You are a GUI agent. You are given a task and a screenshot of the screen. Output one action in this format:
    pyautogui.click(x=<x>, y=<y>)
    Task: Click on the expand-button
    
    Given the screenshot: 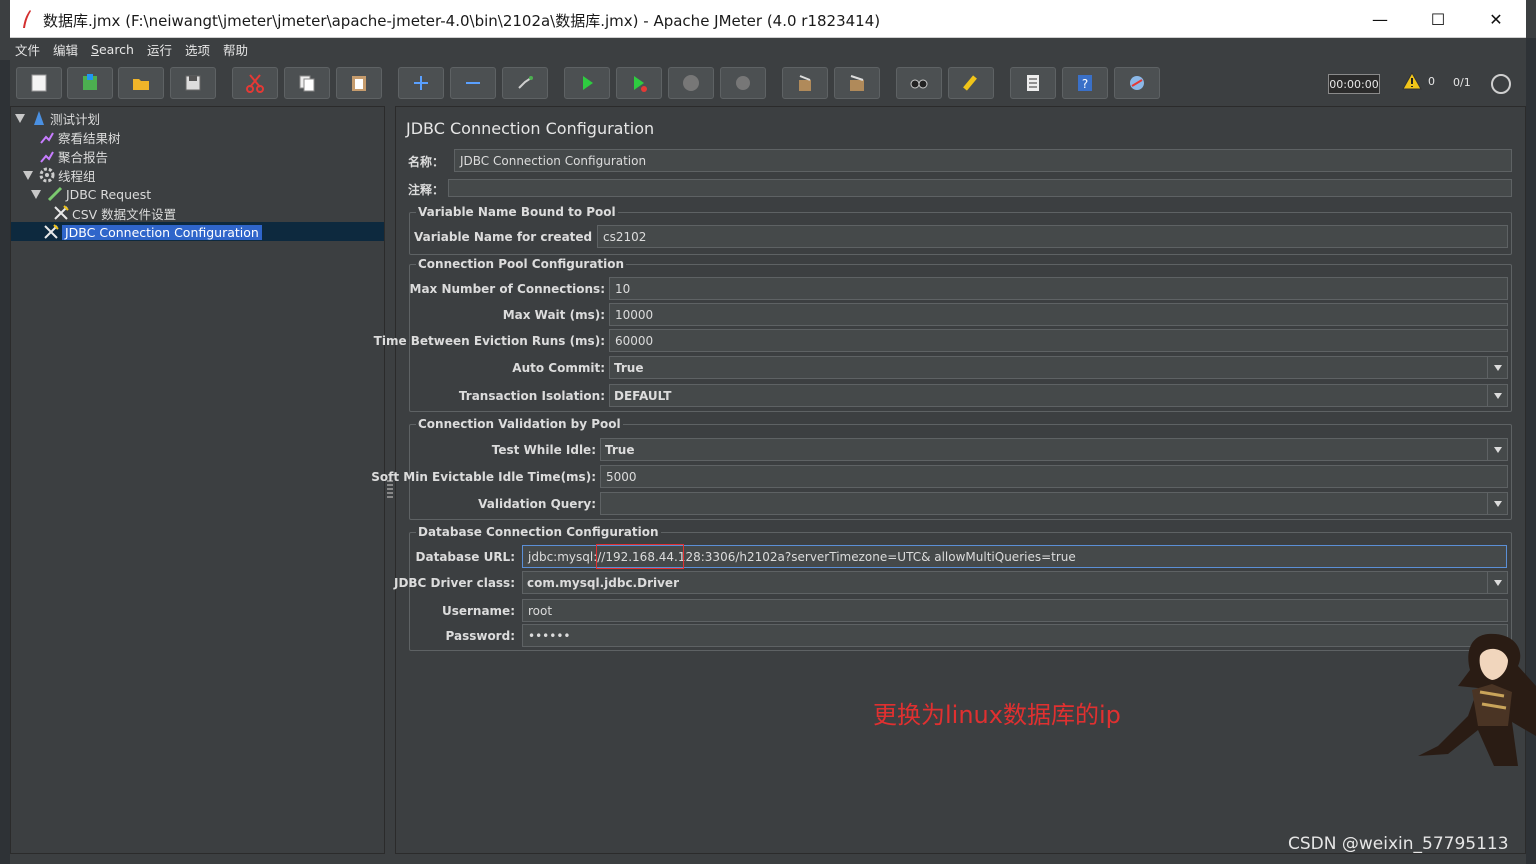 What is the action you would take?
    pyautogui.click(x=421, y=83)
    